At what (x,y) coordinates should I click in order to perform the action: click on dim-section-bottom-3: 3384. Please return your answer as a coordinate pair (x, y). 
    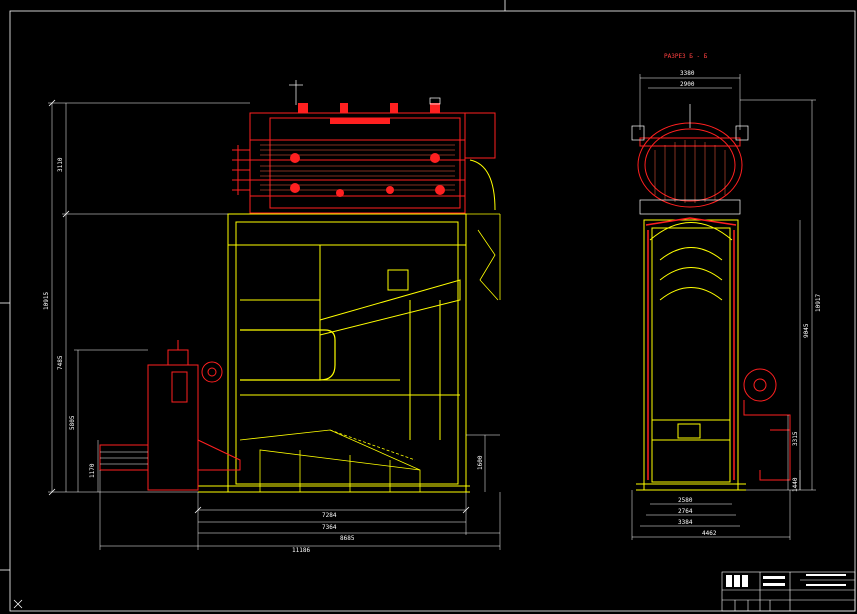
    Looking at the image, I should click on (685, 522).